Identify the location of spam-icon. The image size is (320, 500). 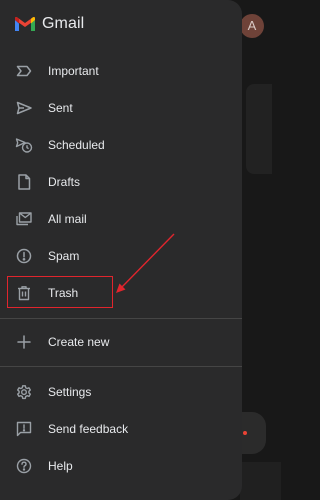
(24, 256).